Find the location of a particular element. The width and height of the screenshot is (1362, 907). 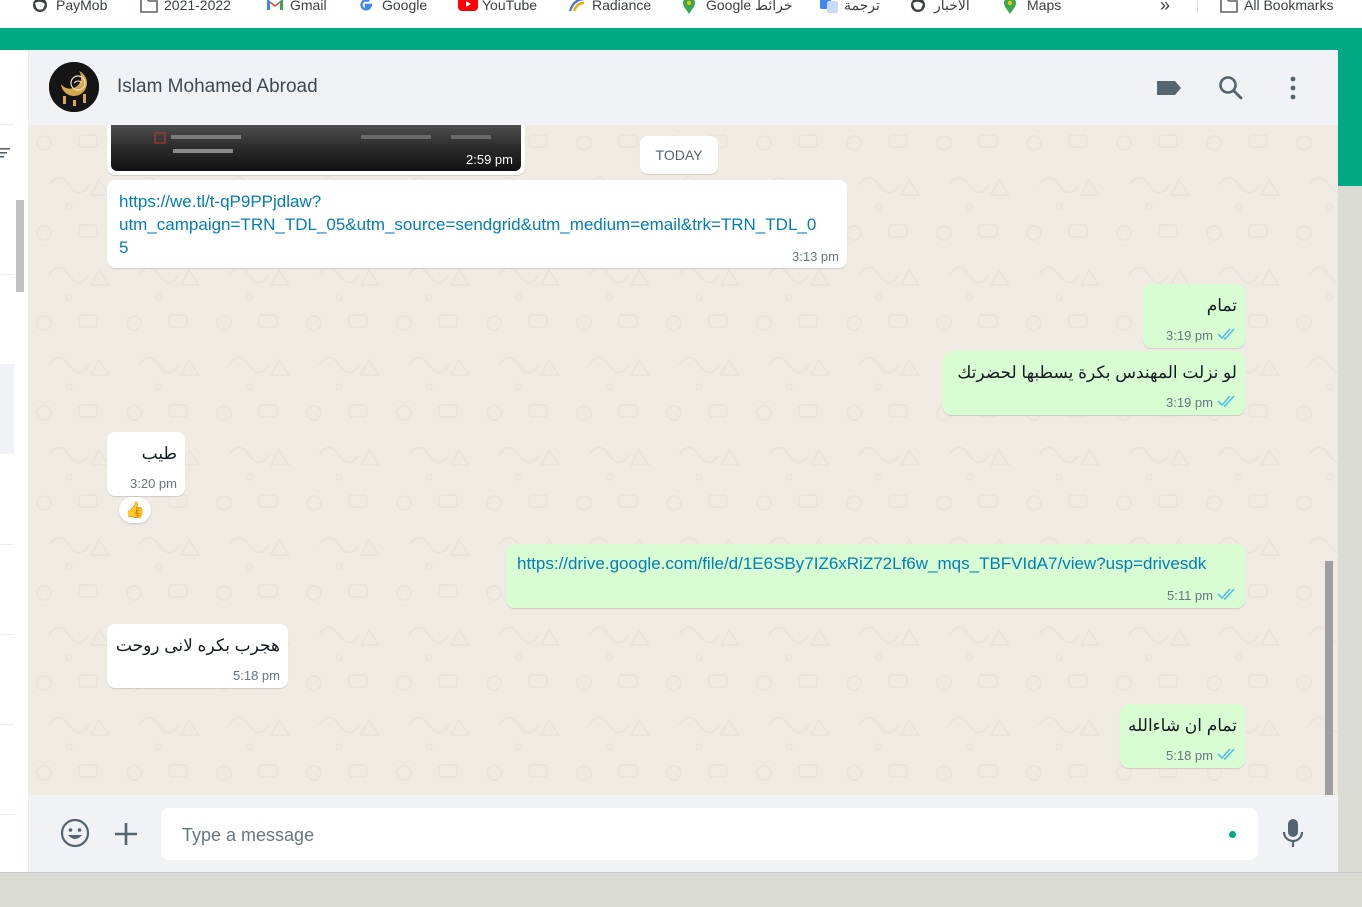

contact-name: Islam Mohamed Abroad is located at coordinates (217, 87).